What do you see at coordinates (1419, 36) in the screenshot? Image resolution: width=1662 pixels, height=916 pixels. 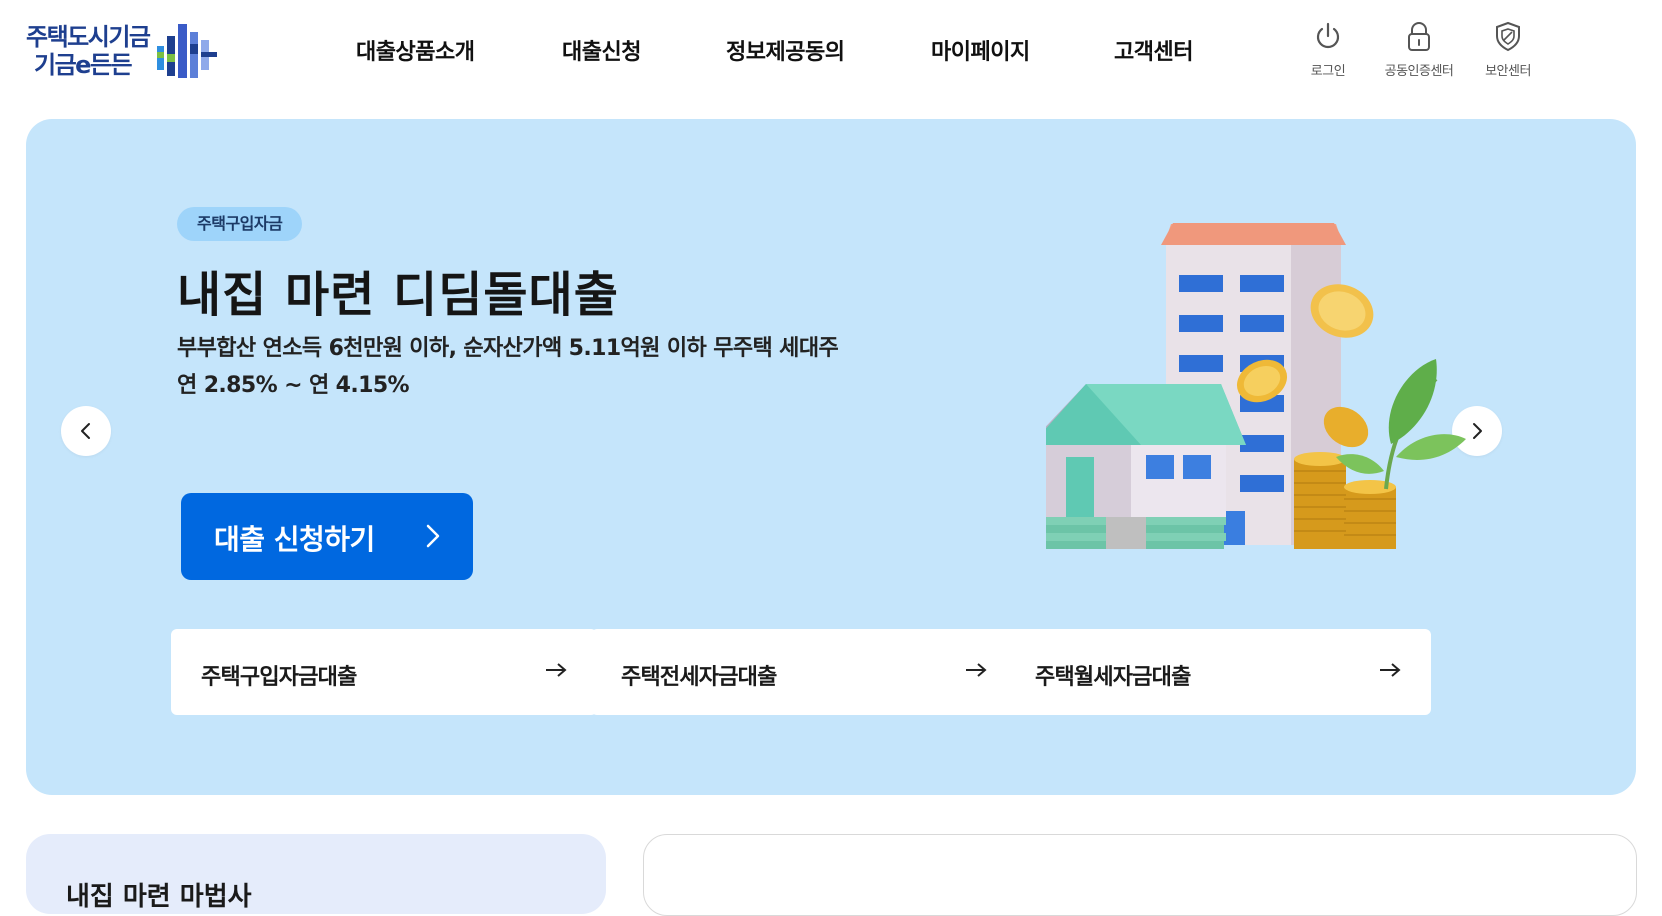 I see `lock-icon` at bounding box center [1419, 36].